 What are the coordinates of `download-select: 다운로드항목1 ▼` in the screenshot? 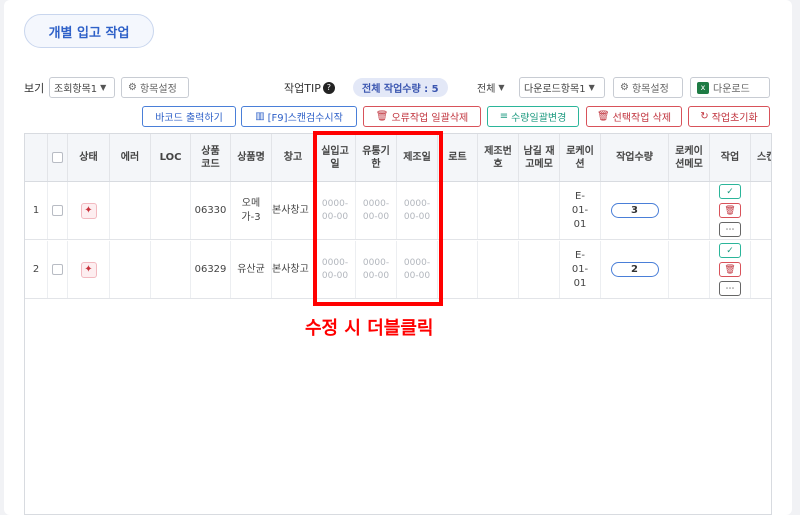 It's located at (562, 87).